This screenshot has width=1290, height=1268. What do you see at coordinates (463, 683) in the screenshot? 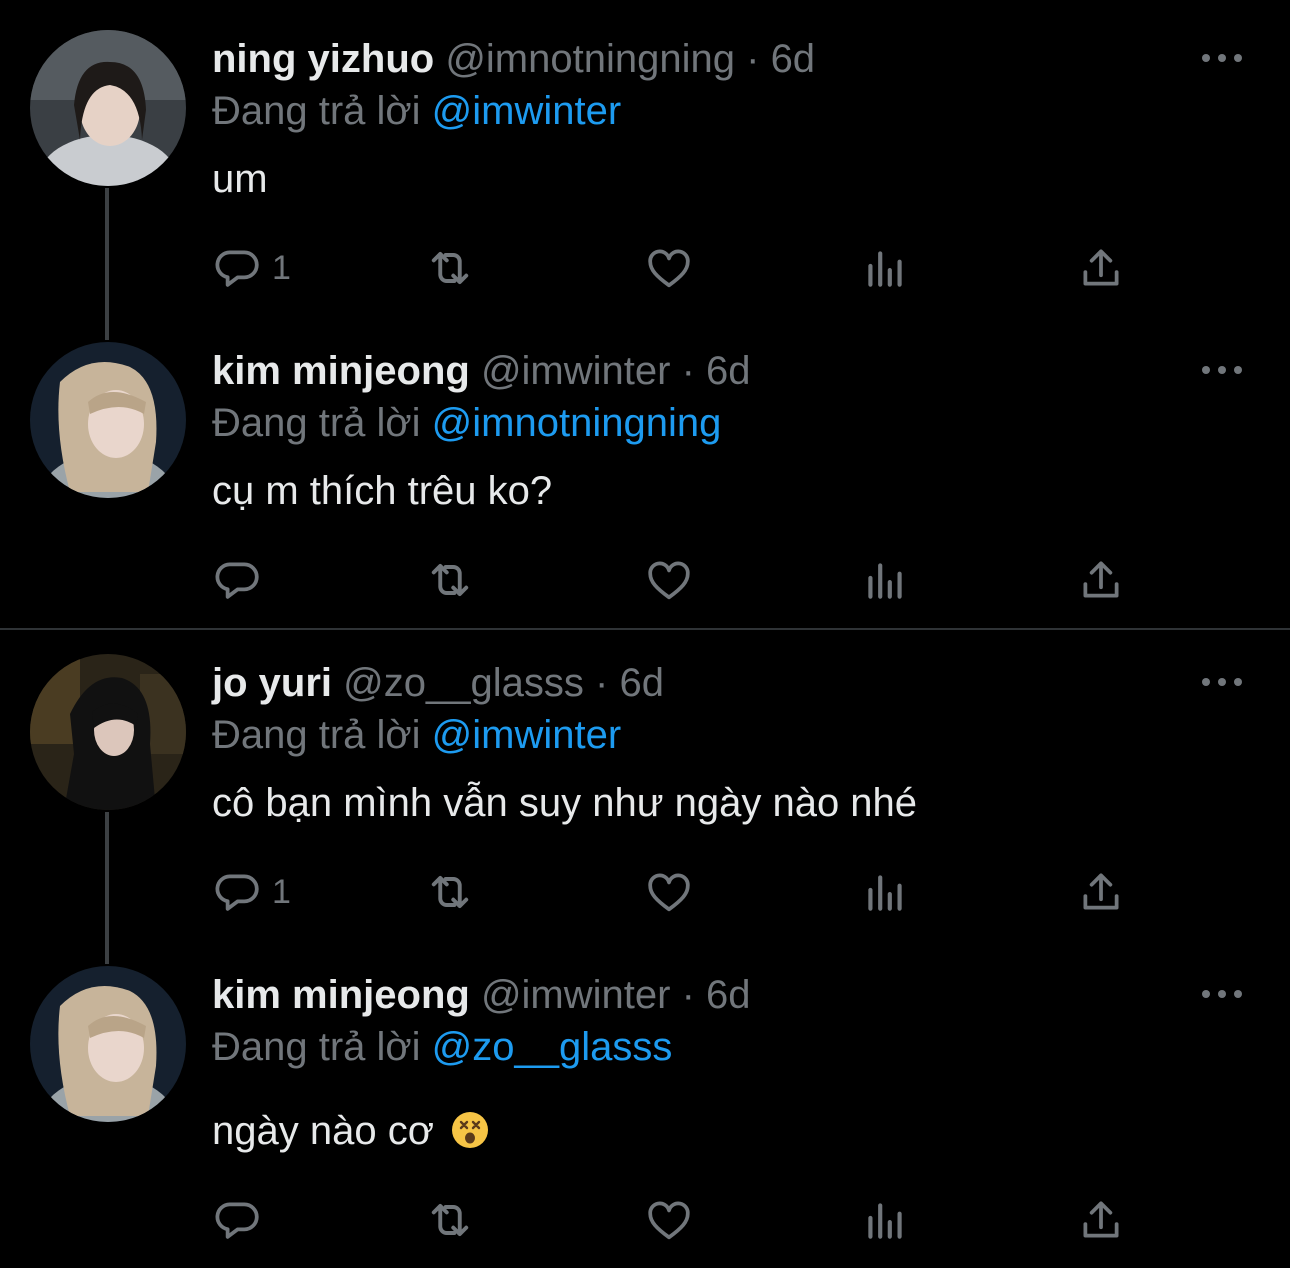
I see `user-handle: @zo__glasss` at bounding box center [463, 683].